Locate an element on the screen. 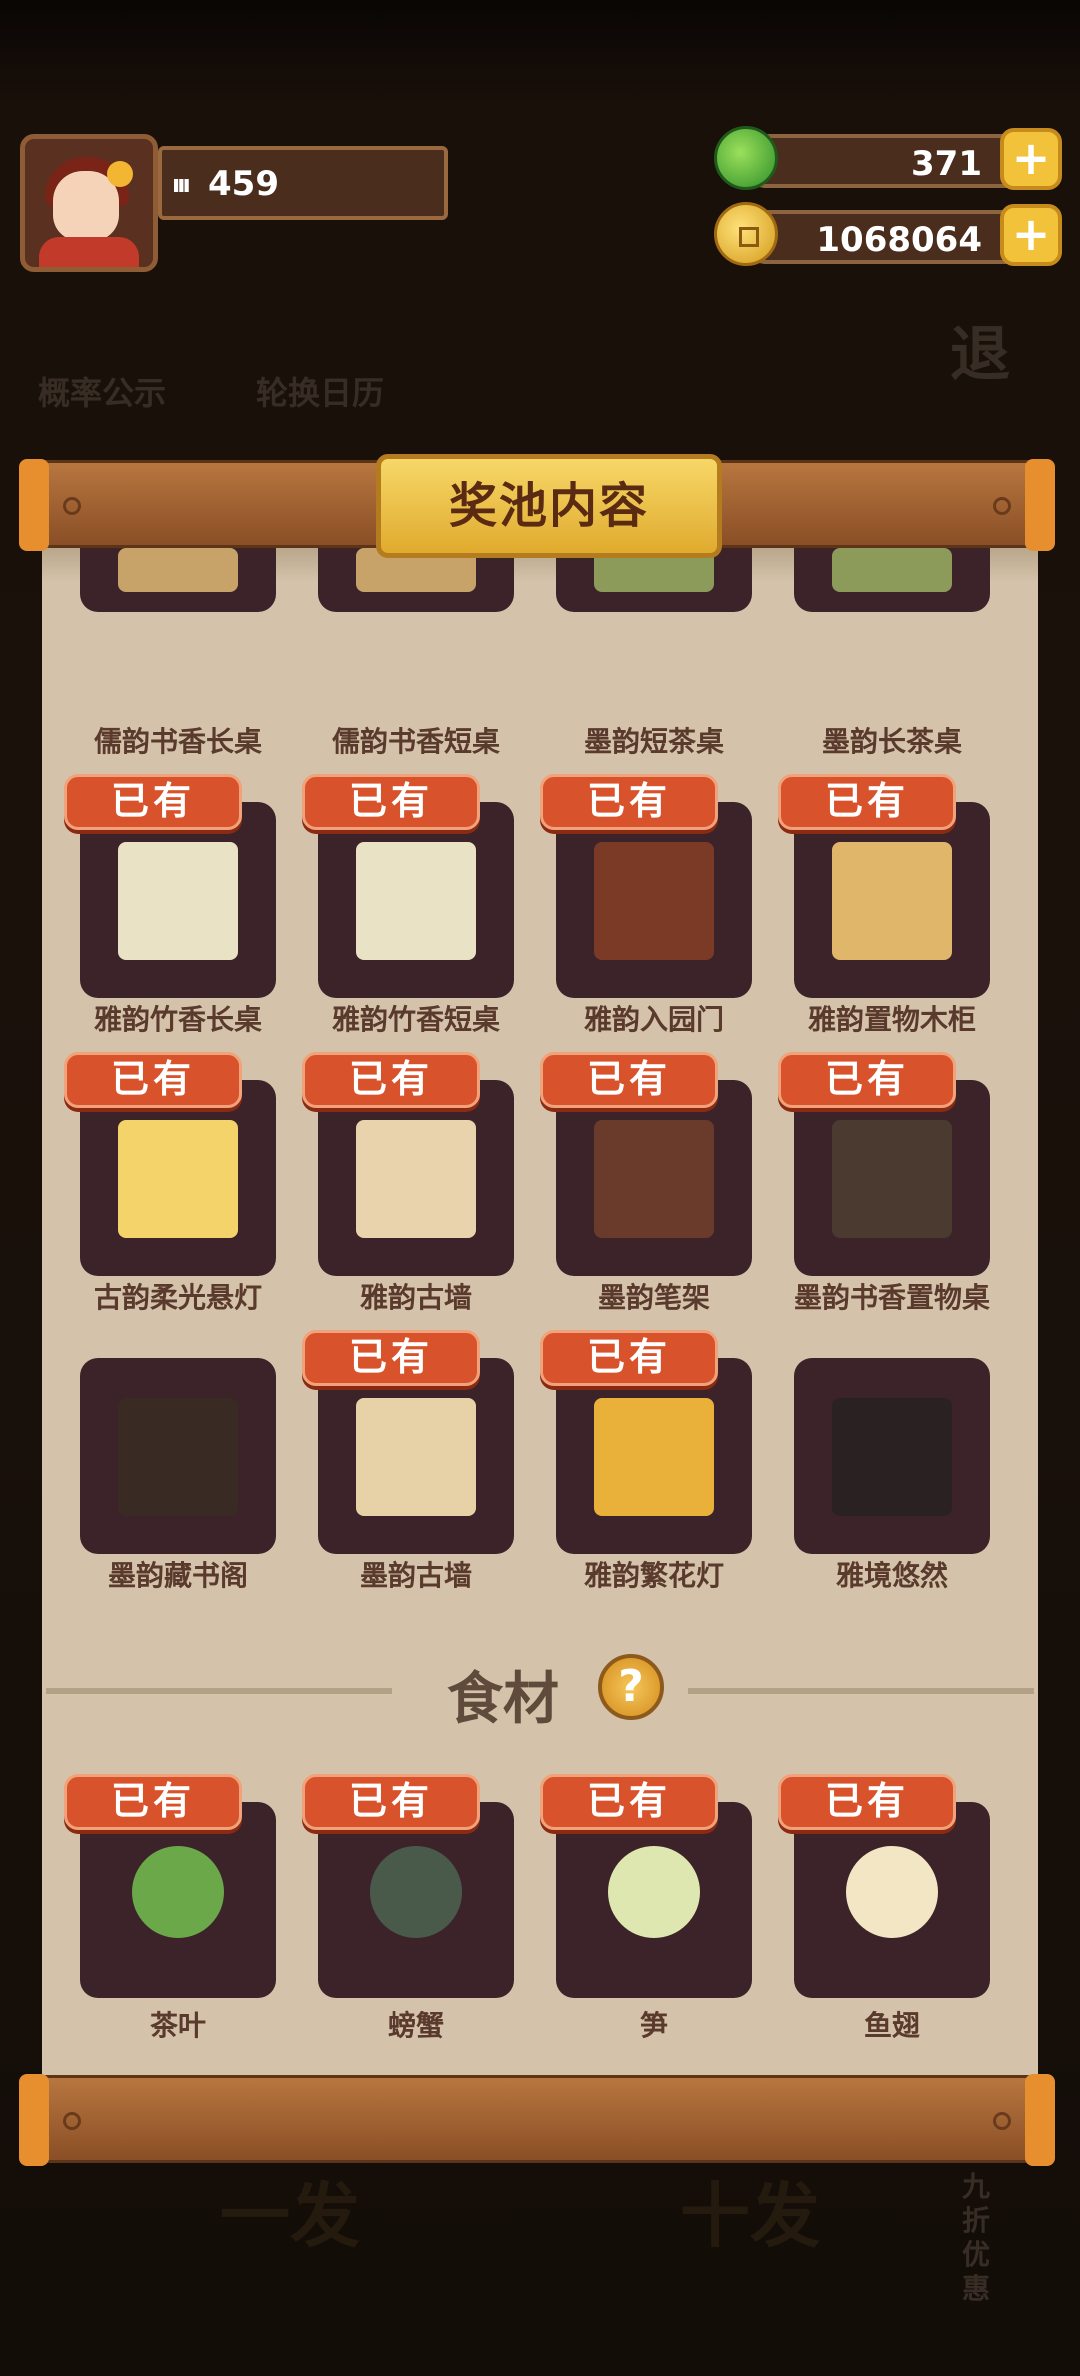 The width and height of the screenshot is (1080, 2376). gold-counter: 1068064 + is located at coordinates (888, 234).